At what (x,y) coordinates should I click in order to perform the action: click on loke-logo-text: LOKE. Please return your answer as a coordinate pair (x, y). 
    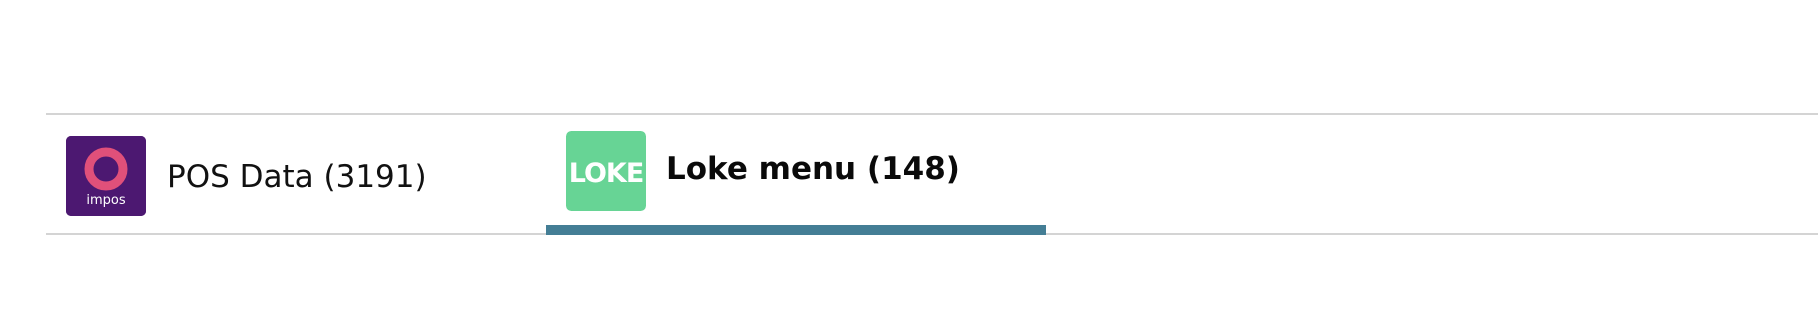
    Looking at the image, I should click on (606, 173).